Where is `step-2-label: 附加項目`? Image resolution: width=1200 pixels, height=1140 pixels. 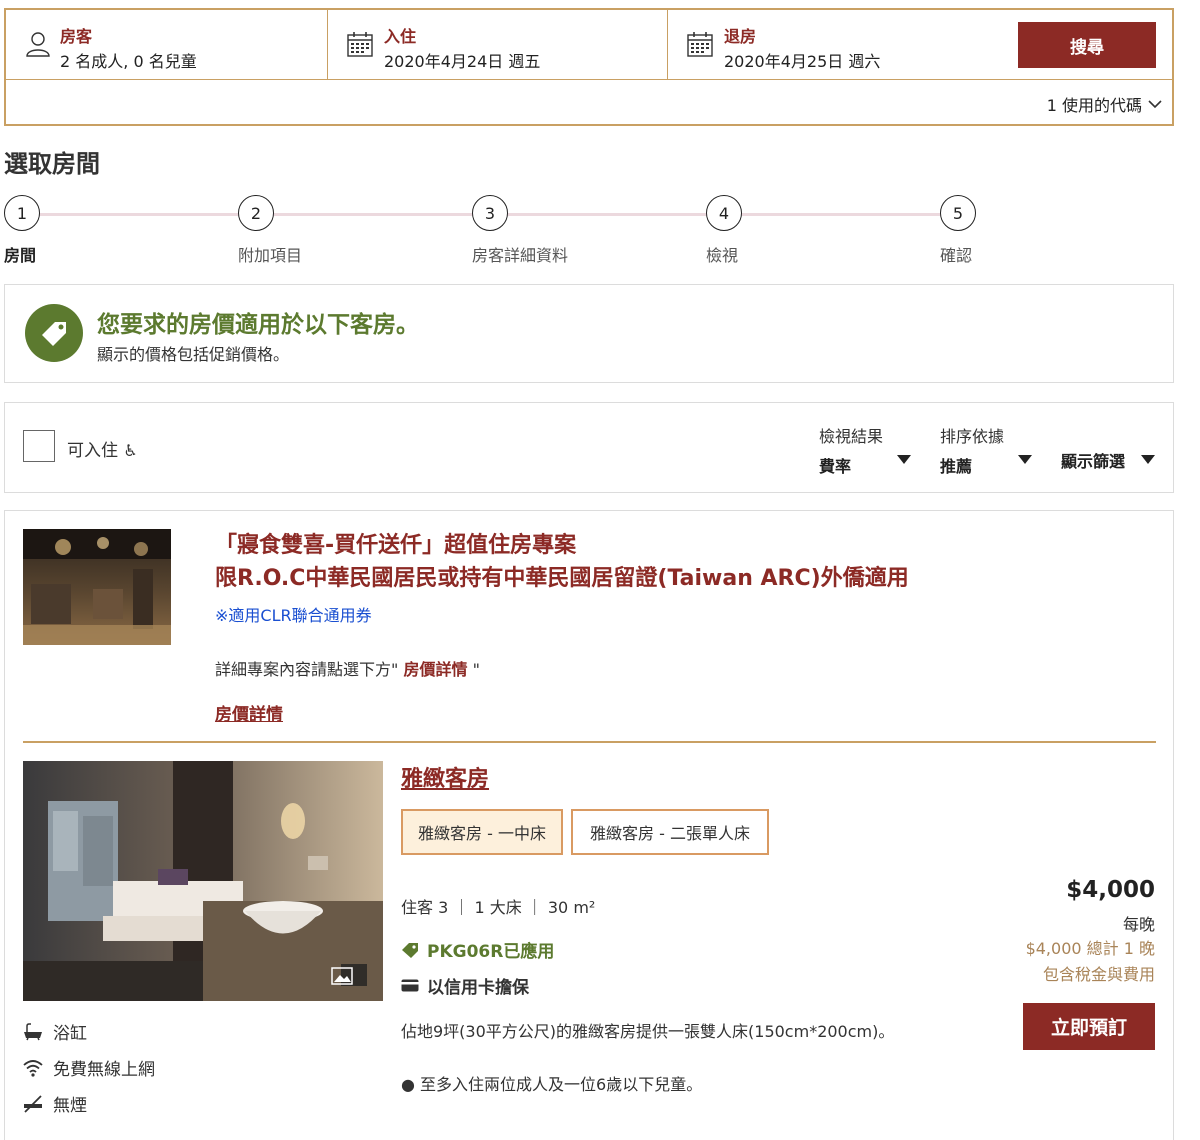 step-2-label: 附加項目 is located at coordinates (270, 255).